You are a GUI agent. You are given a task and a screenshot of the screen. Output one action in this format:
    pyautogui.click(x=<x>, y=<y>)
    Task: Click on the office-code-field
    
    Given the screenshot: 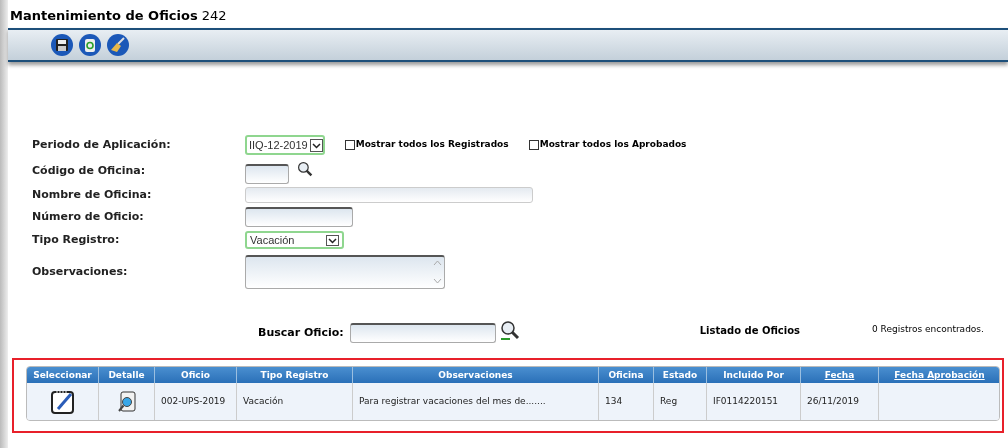 What is the action you would take?
    pyautogui.click(x=267, y=174)
    